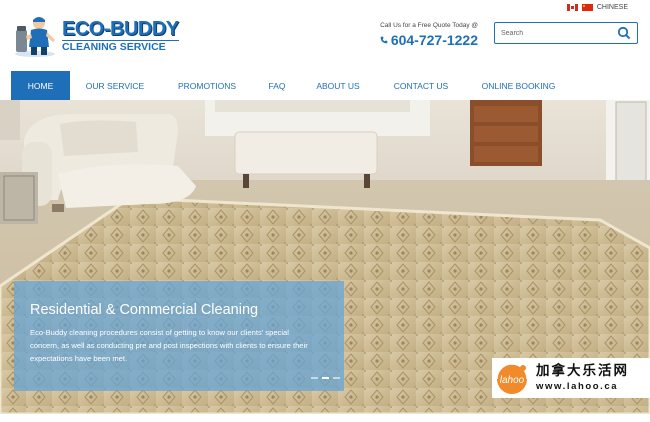  I want to click on nav-faq: FAQ, so click(277, 85).